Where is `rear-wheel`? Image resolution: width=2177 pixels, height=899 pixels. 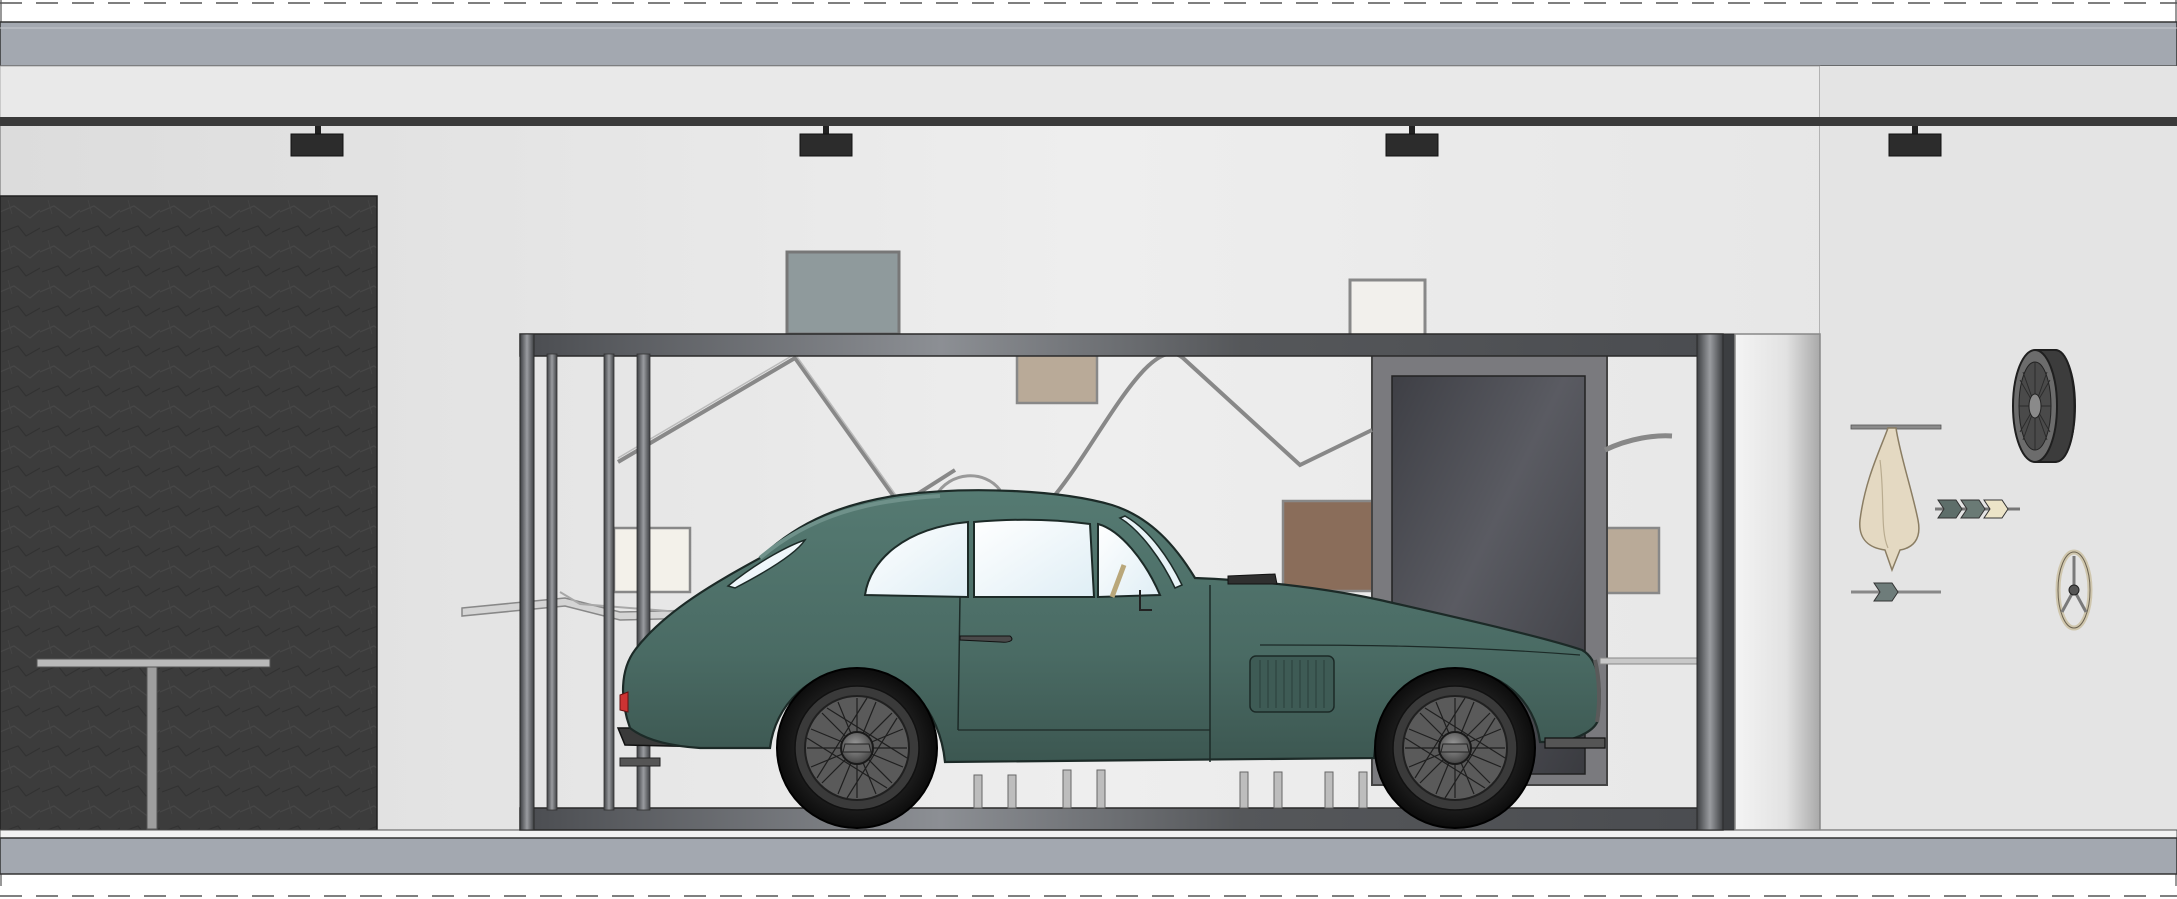
rear-wheel is located at coordinates (857, 748).